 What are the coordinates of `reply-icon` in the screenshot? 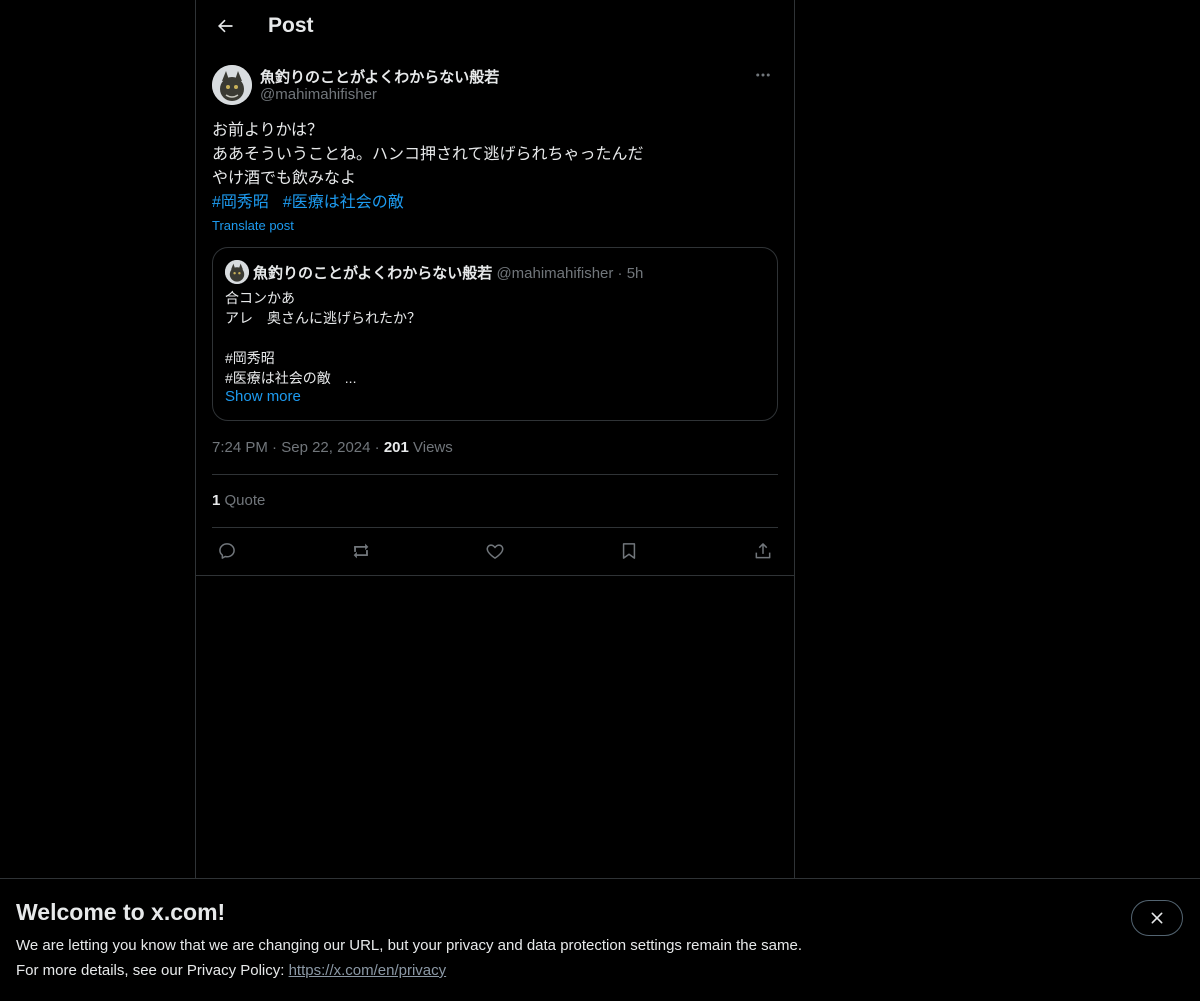 It's located at (227, 551).